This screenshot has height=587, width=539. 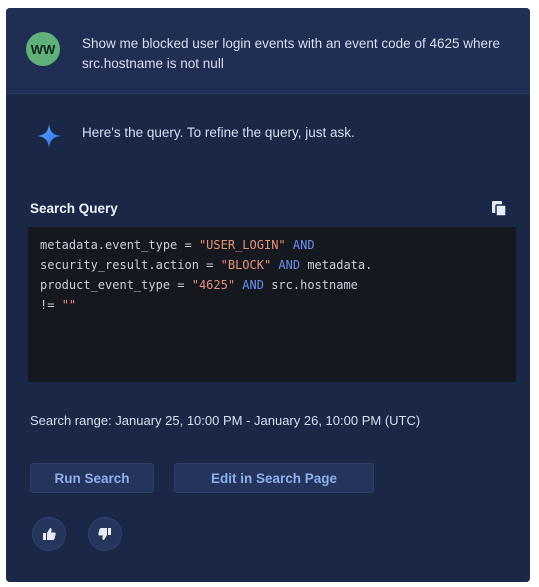 I want to click on code-line: metadata.event_type = "USER_LOGIN" AND, so click(x=272, y=245).